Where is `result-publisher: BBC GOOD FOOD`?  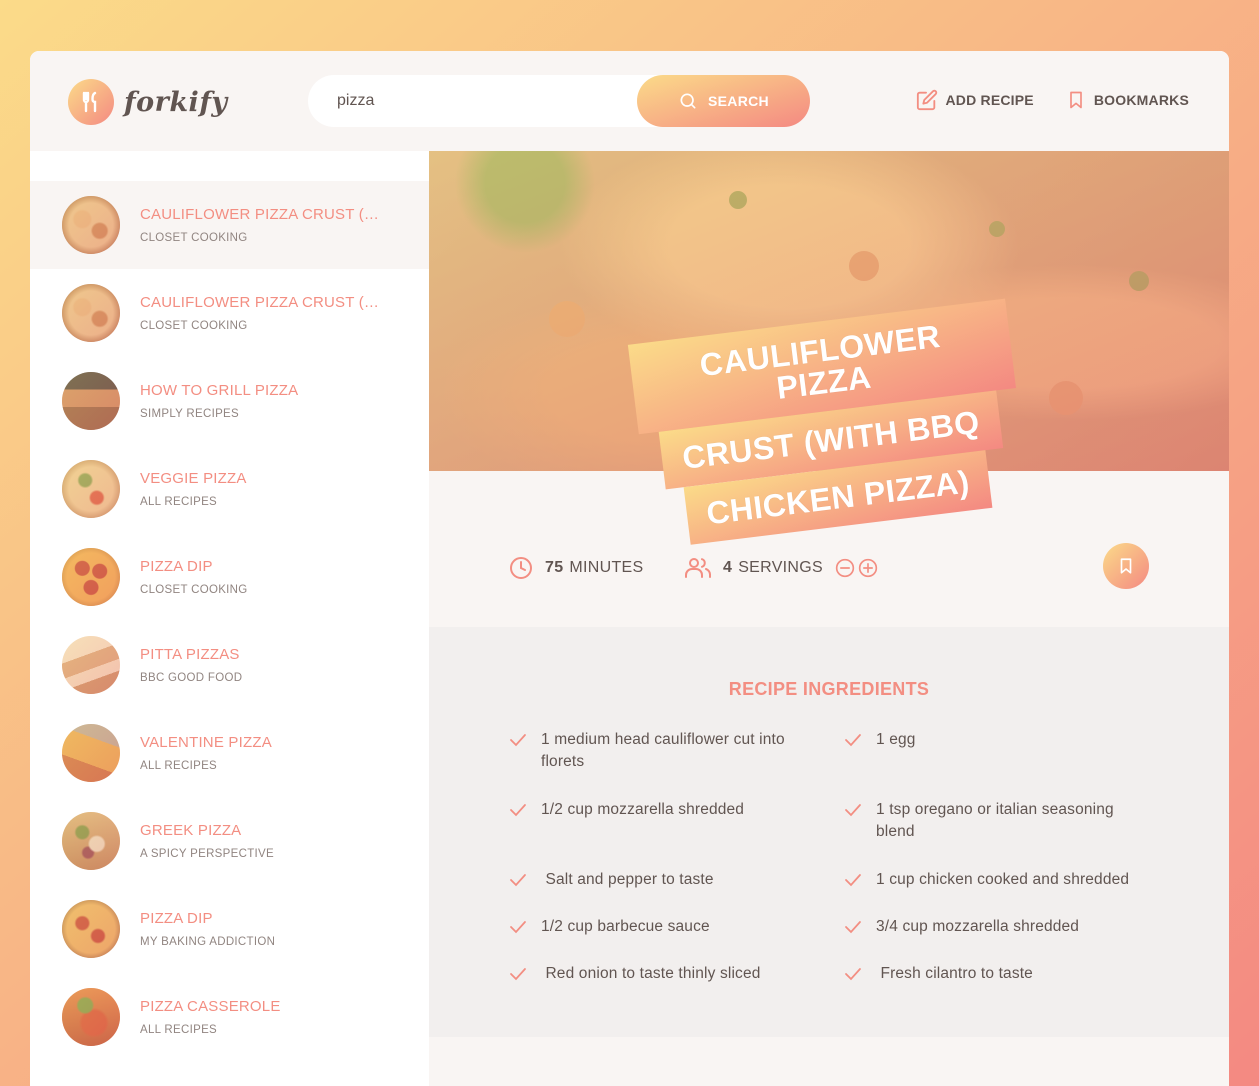
result-publisher: BBC GOOD FOOD is located at coordinates (191, 678).